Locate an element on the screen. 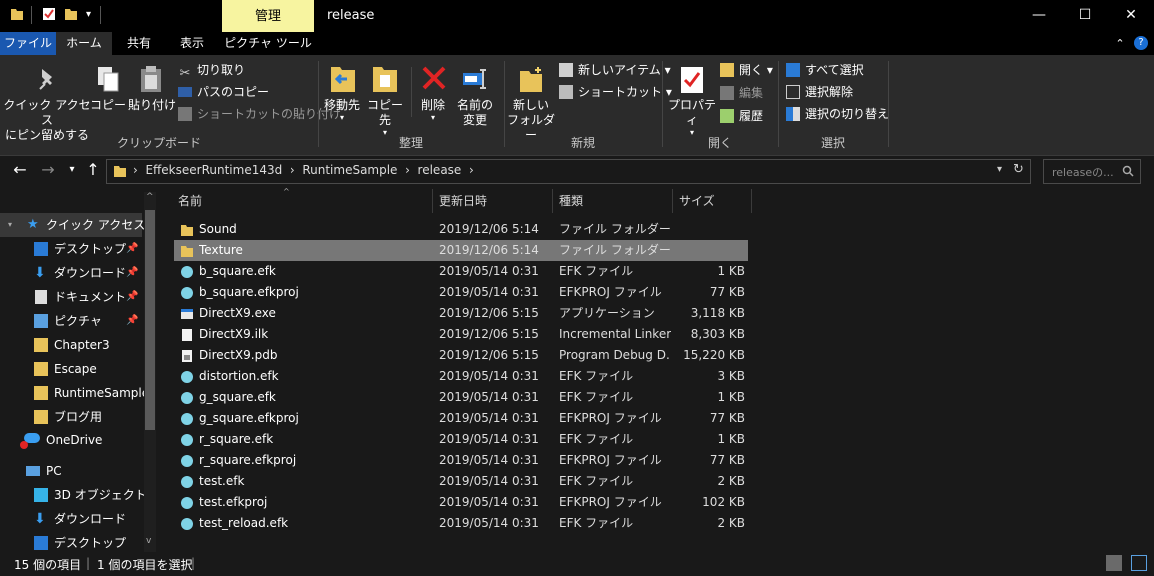 The image size is (1154, 576). rename-button: 名前の 変更 is located at coordinates (475, 113).